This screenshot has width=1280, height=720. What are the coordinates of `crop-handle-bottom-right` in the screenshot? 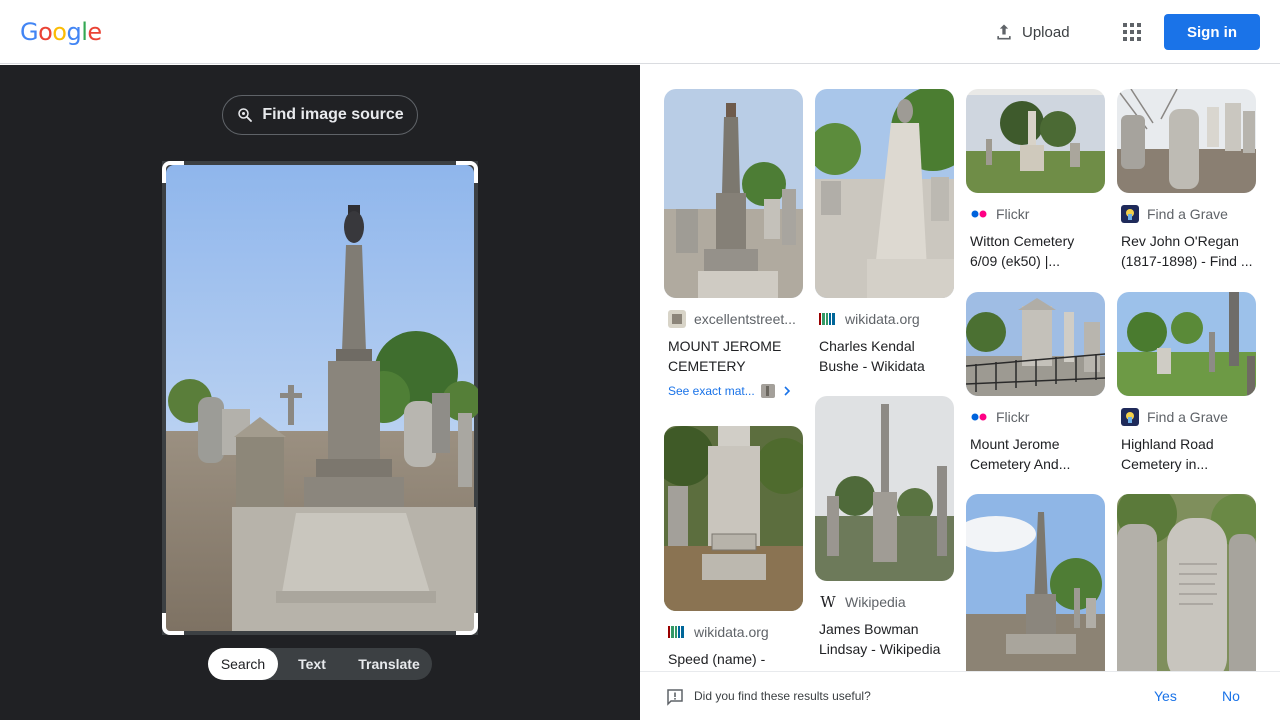 It's located at (467, 624).